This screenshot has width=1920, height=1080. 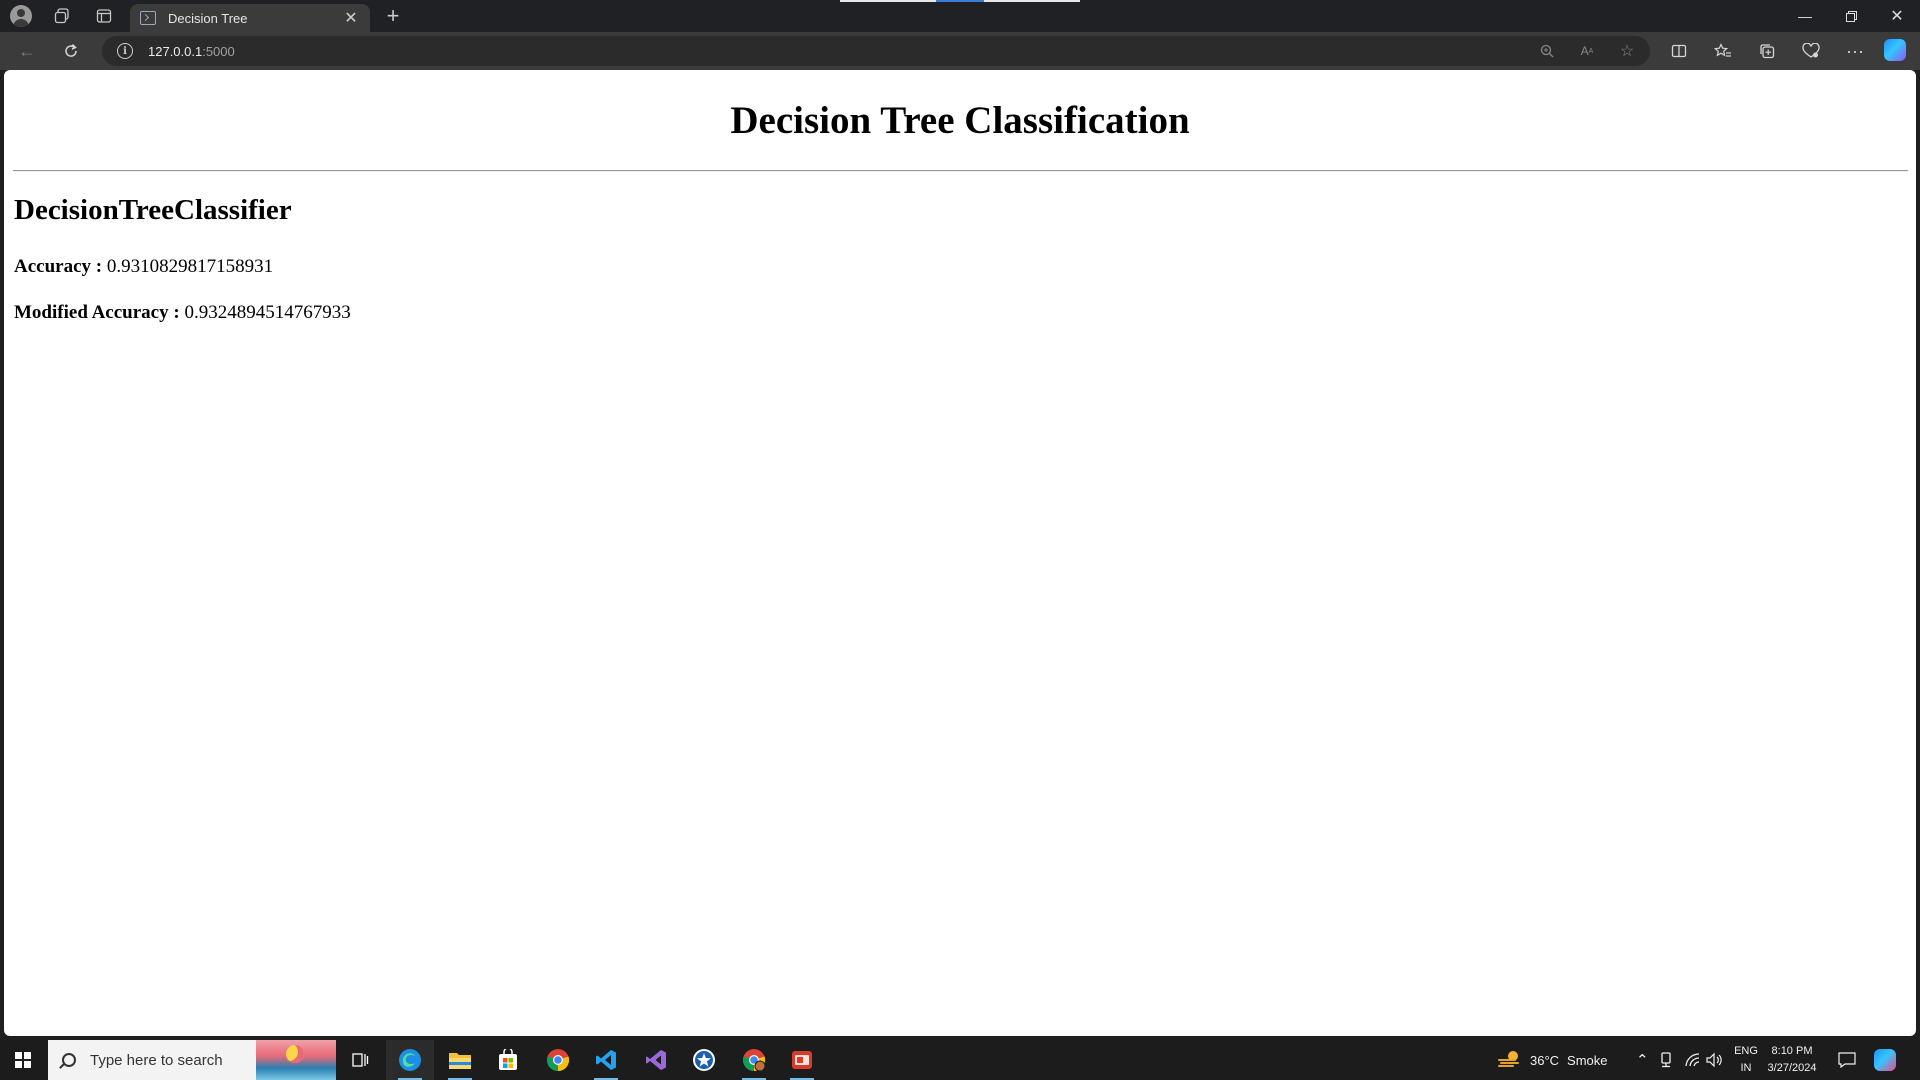 I want to click on weather-temperature: 36°C, so click(x=1545, y=1060).